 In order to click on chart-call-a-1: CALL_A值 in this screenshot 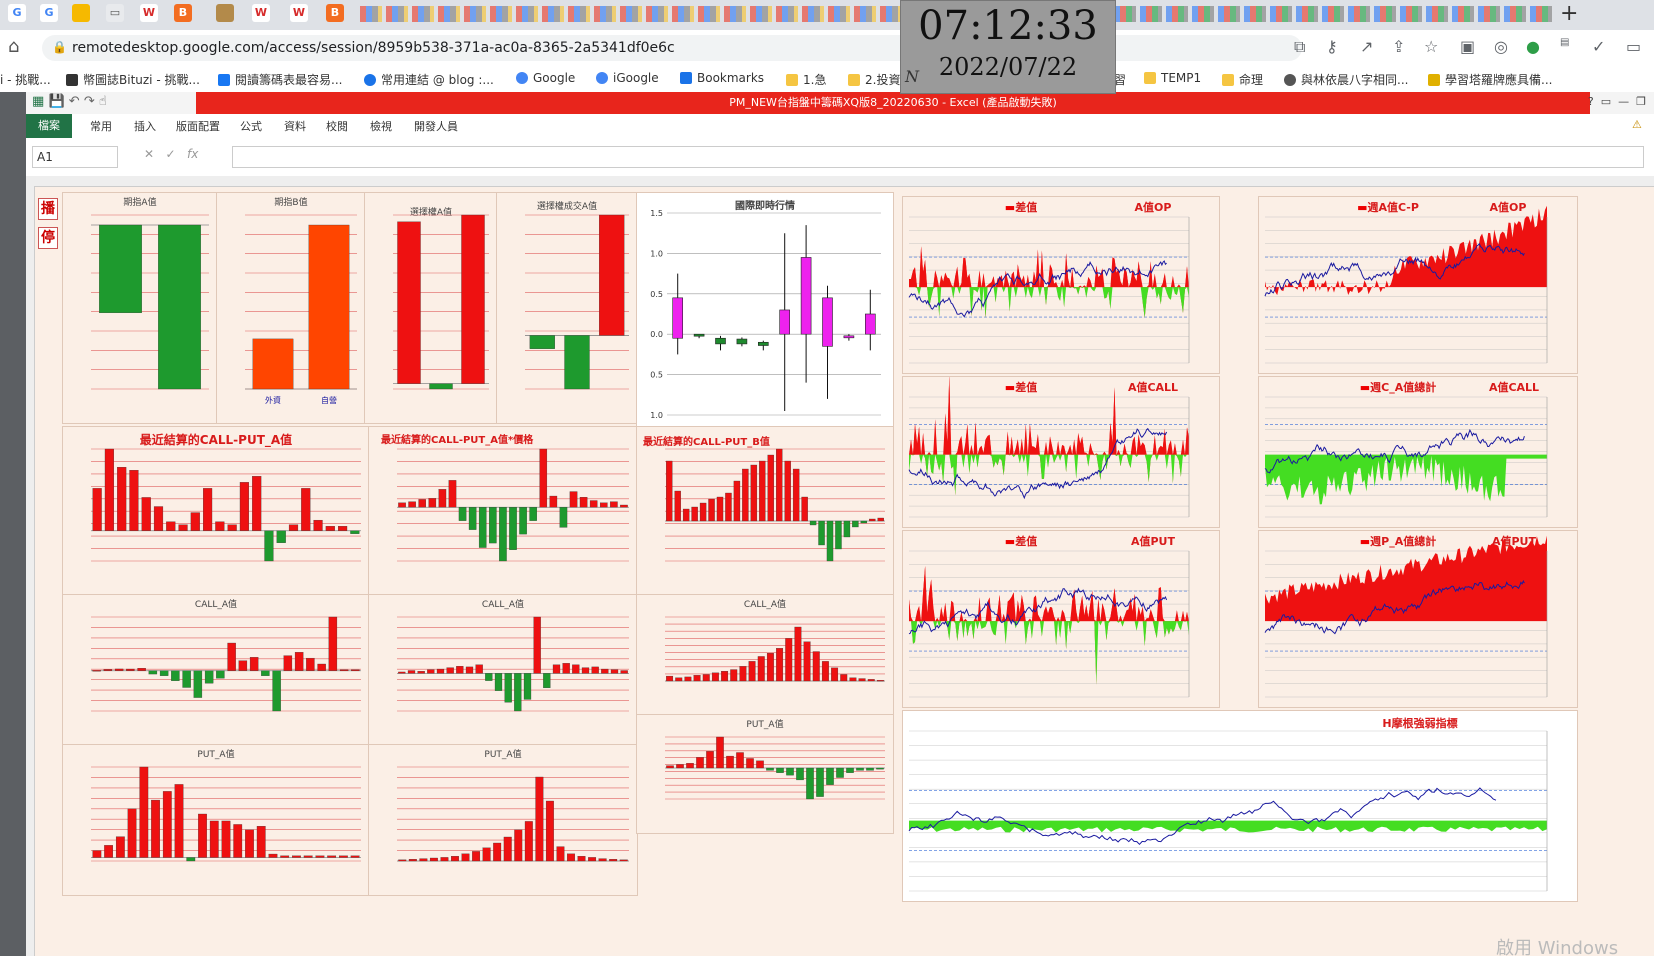, I will do `click(216, 670)`.